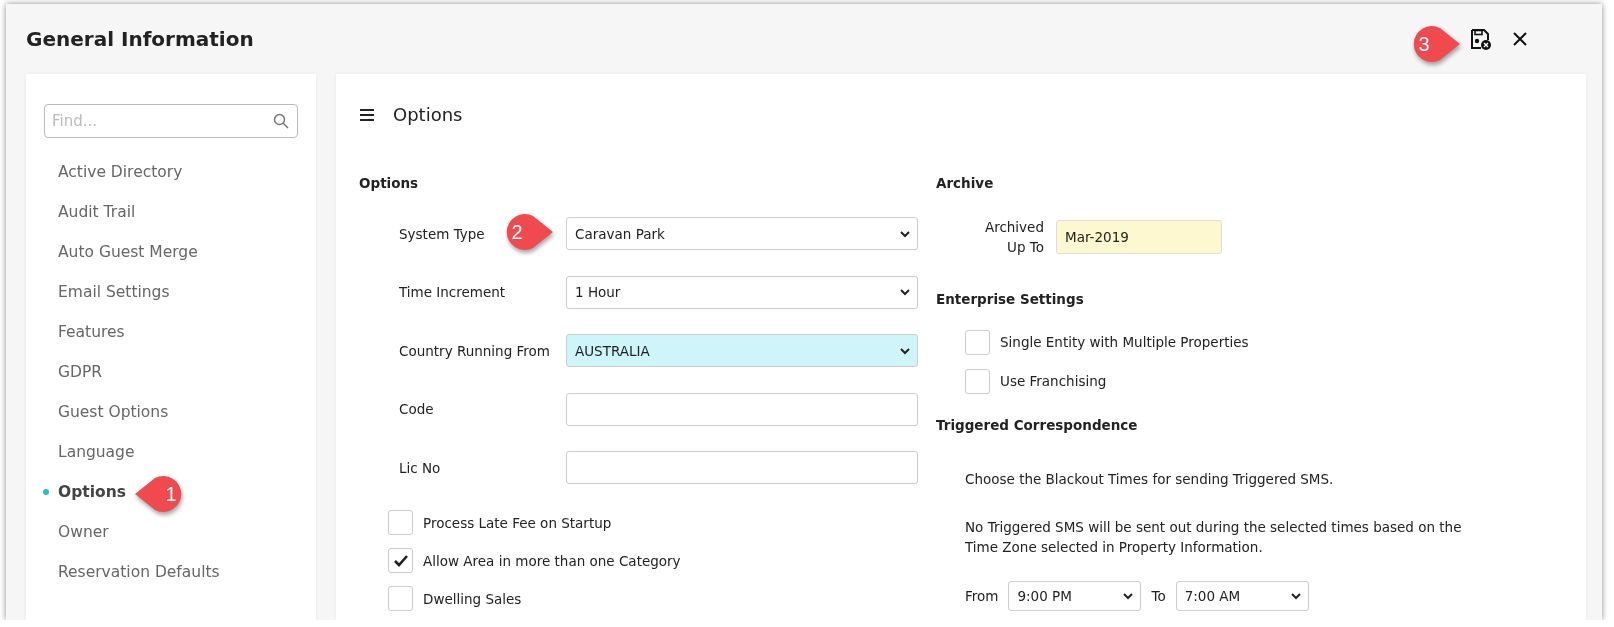  I want to click on section-heading: Triggered Correspondence, so click(1037, 425).